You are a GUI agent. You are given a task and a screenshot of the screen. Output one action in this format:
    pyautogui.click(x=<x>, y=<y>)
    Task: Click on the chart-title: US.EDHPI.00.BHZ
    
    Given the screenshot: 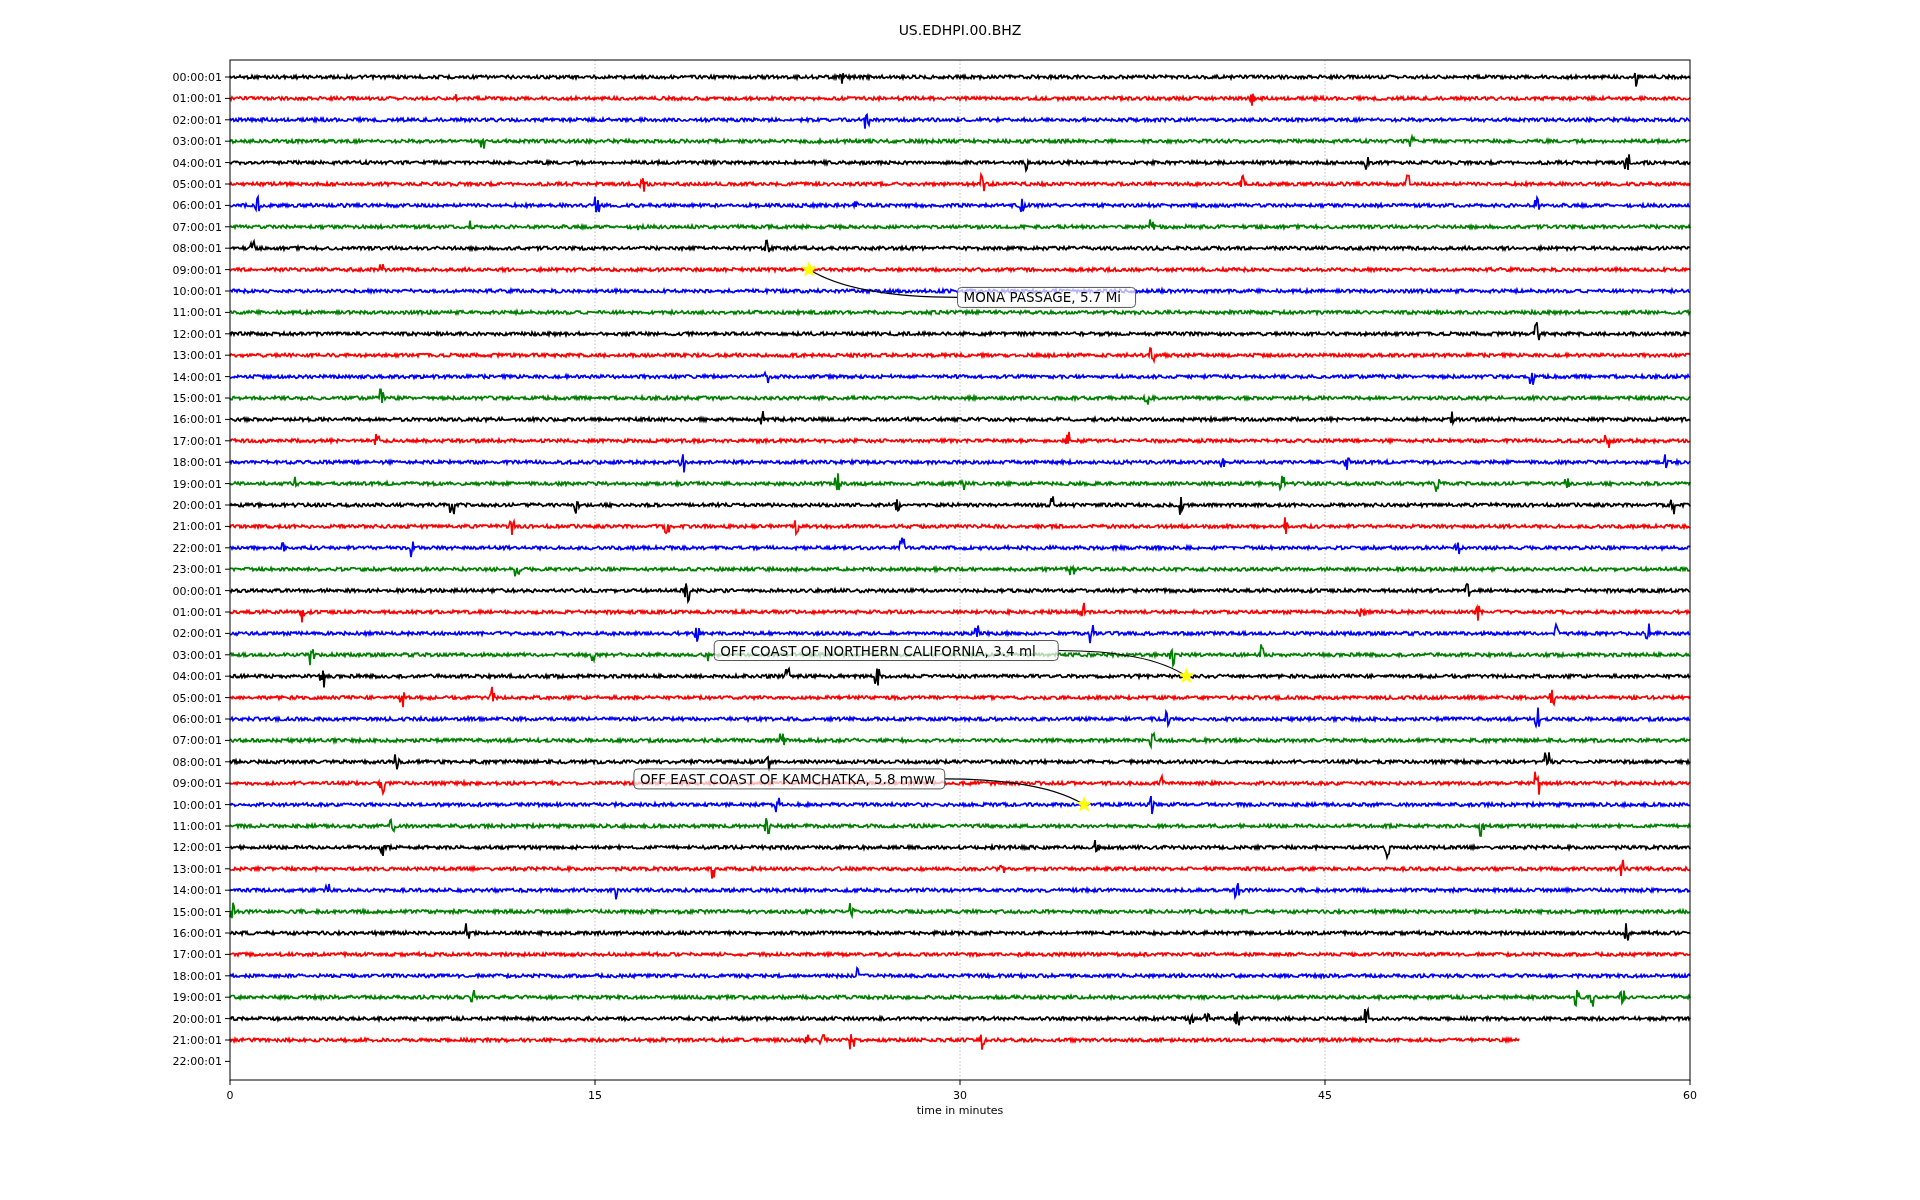 What is the action you would take?
    pyautogui.click(x=960, y=30)
    